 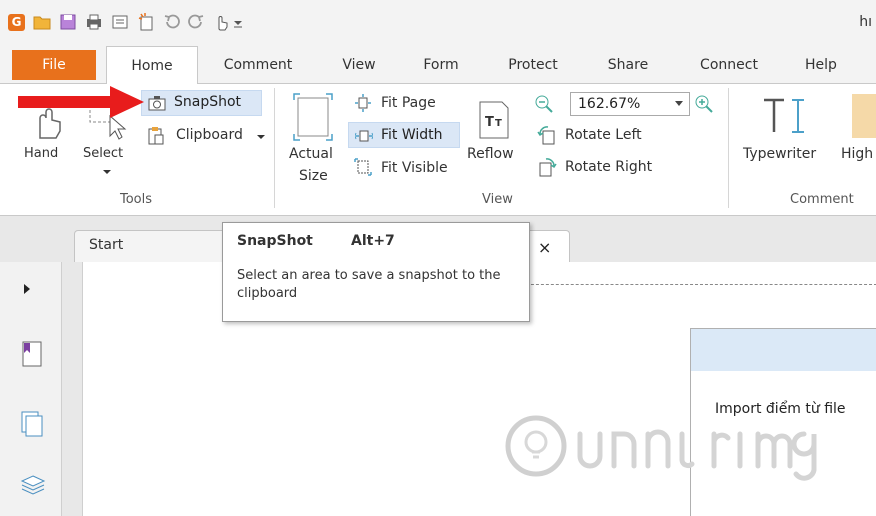 I want to click on tab-start: Start, so click(x=159, y=246).